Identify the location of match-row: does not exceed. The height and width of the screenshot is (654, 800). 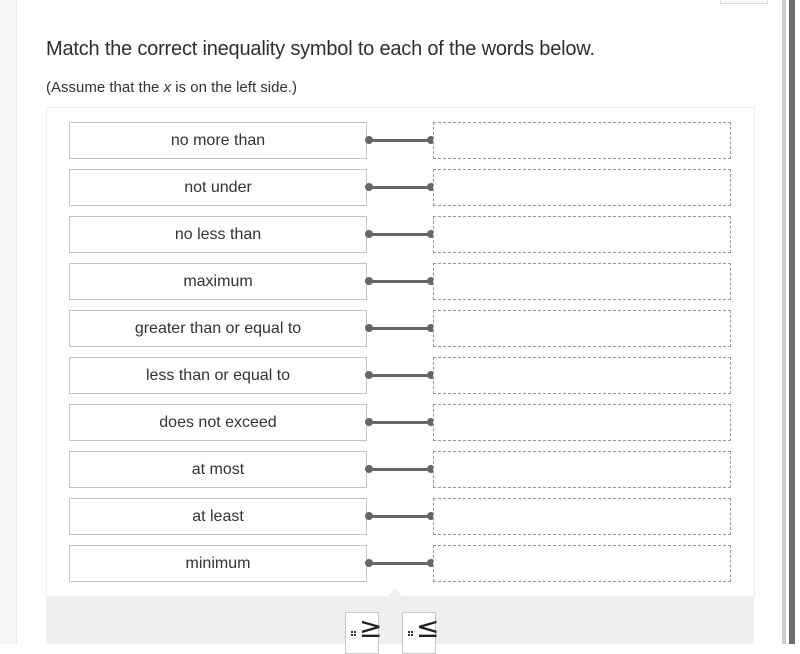
(401, 422).